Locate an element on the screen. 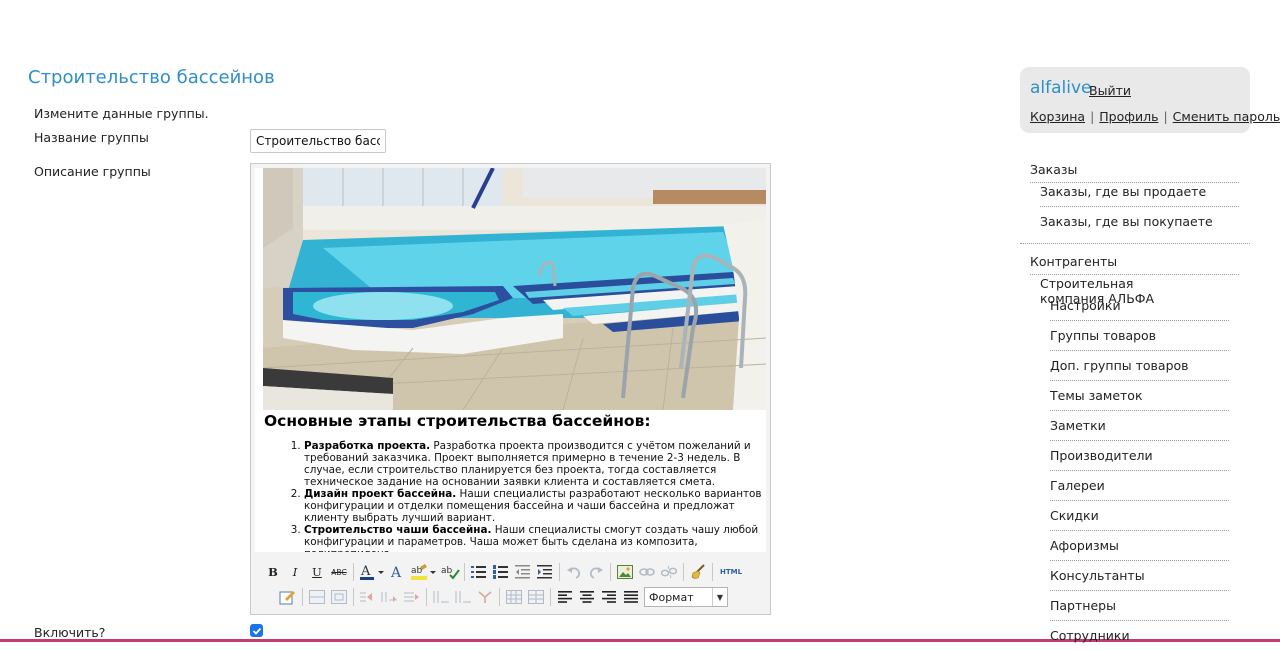 The width and height of the screenshot is (1280, 650). delete-column-icon is located at coordinates (411, 597).